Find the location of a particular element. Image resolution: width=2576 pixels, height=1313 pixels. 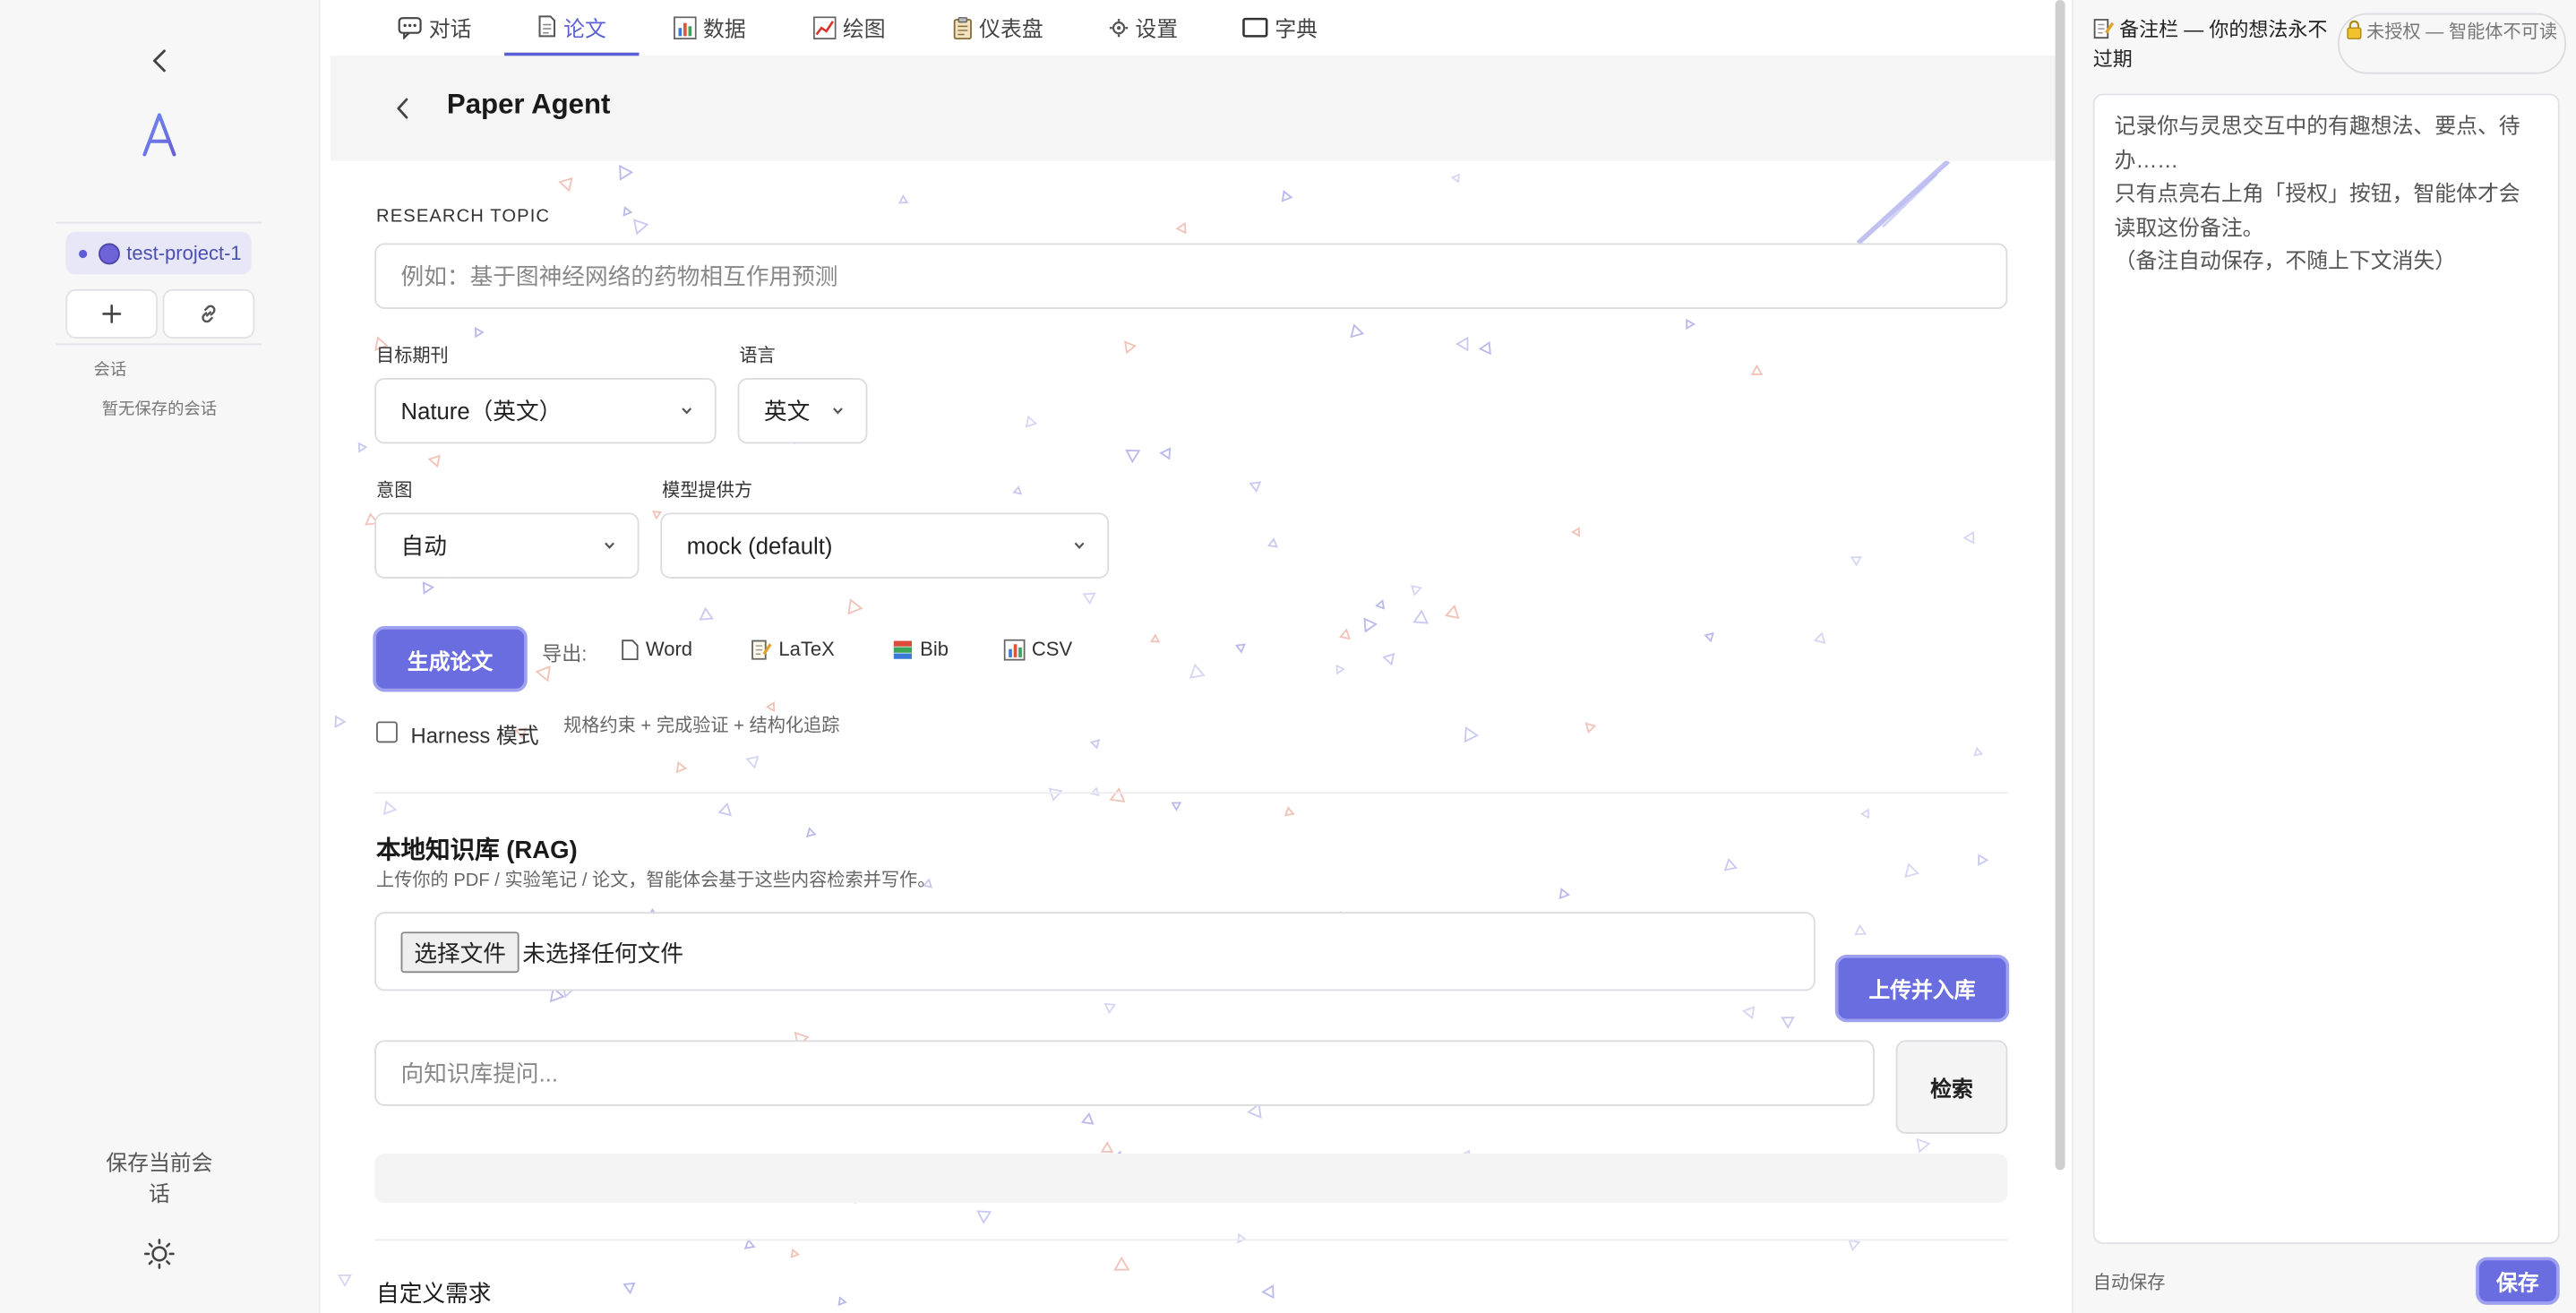

link-button is located at coordinates (208, 313).